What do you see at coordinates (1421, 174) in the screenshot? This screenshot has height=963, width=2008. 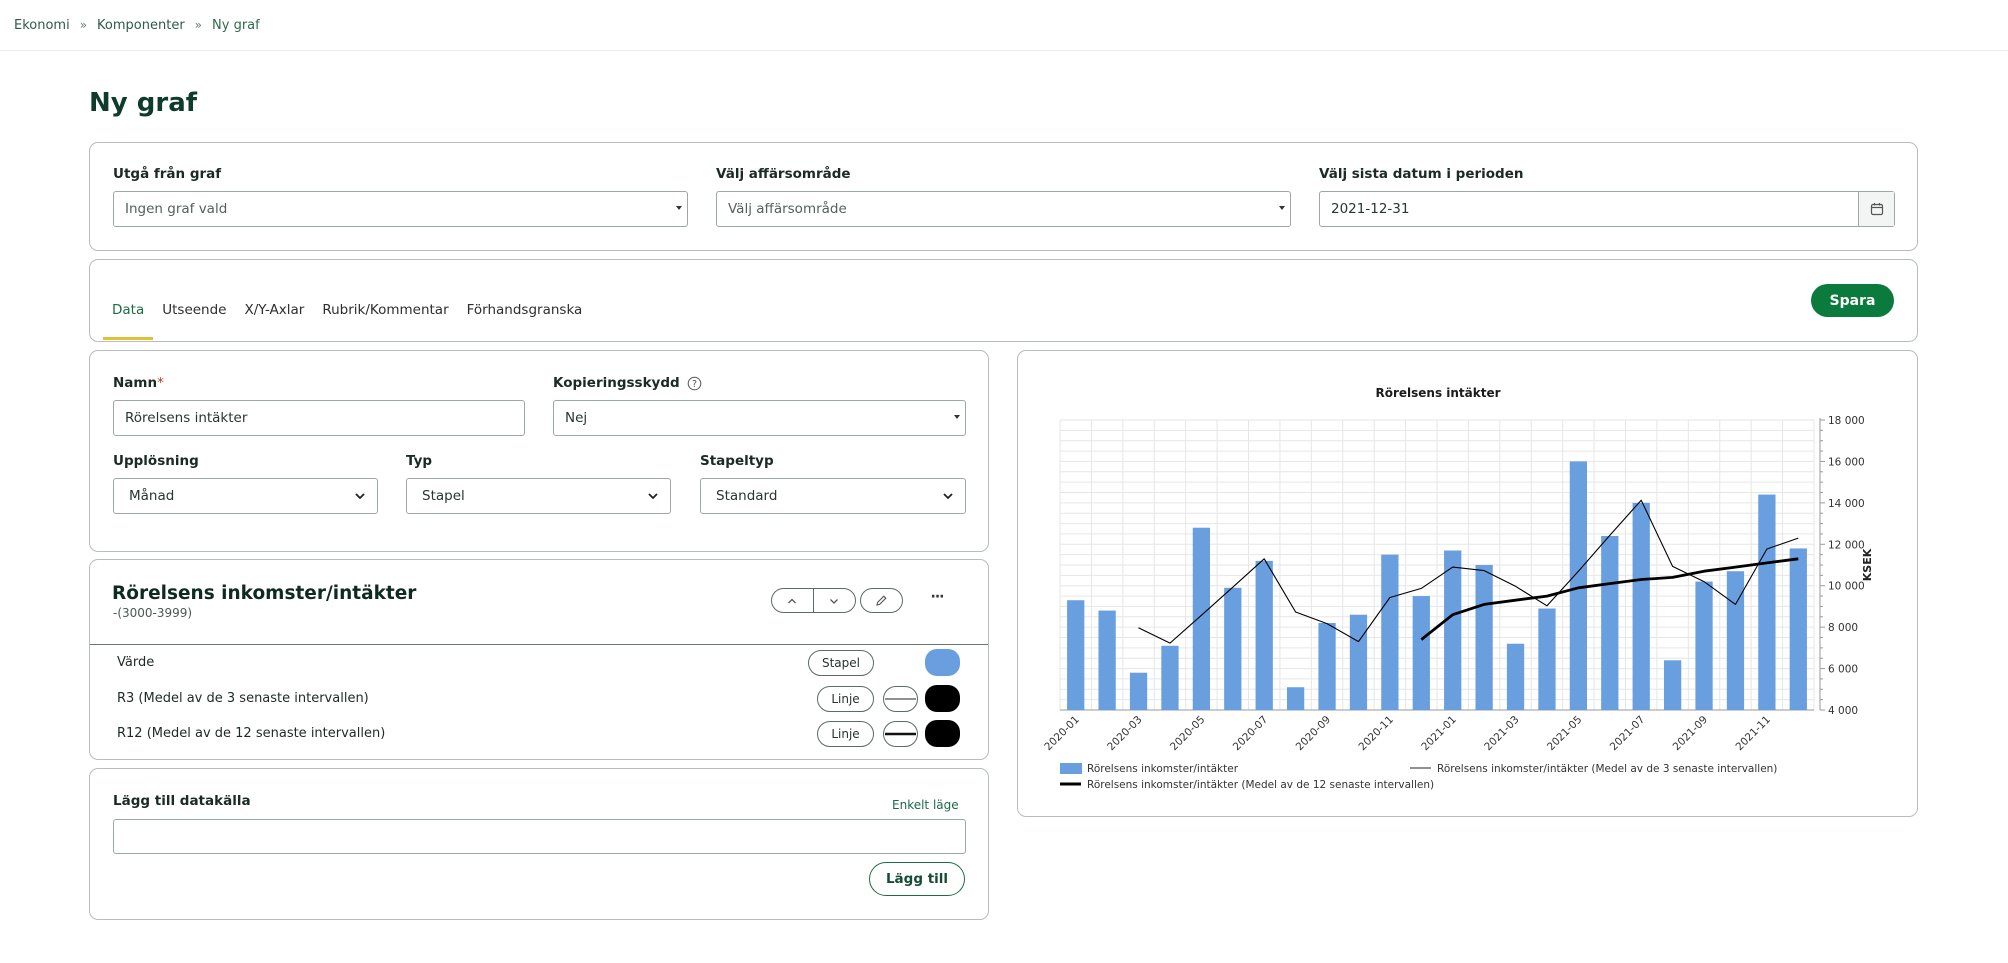 I see `period-end-label: Välj sista datum i perioden` at bounding box center [1421, 174].